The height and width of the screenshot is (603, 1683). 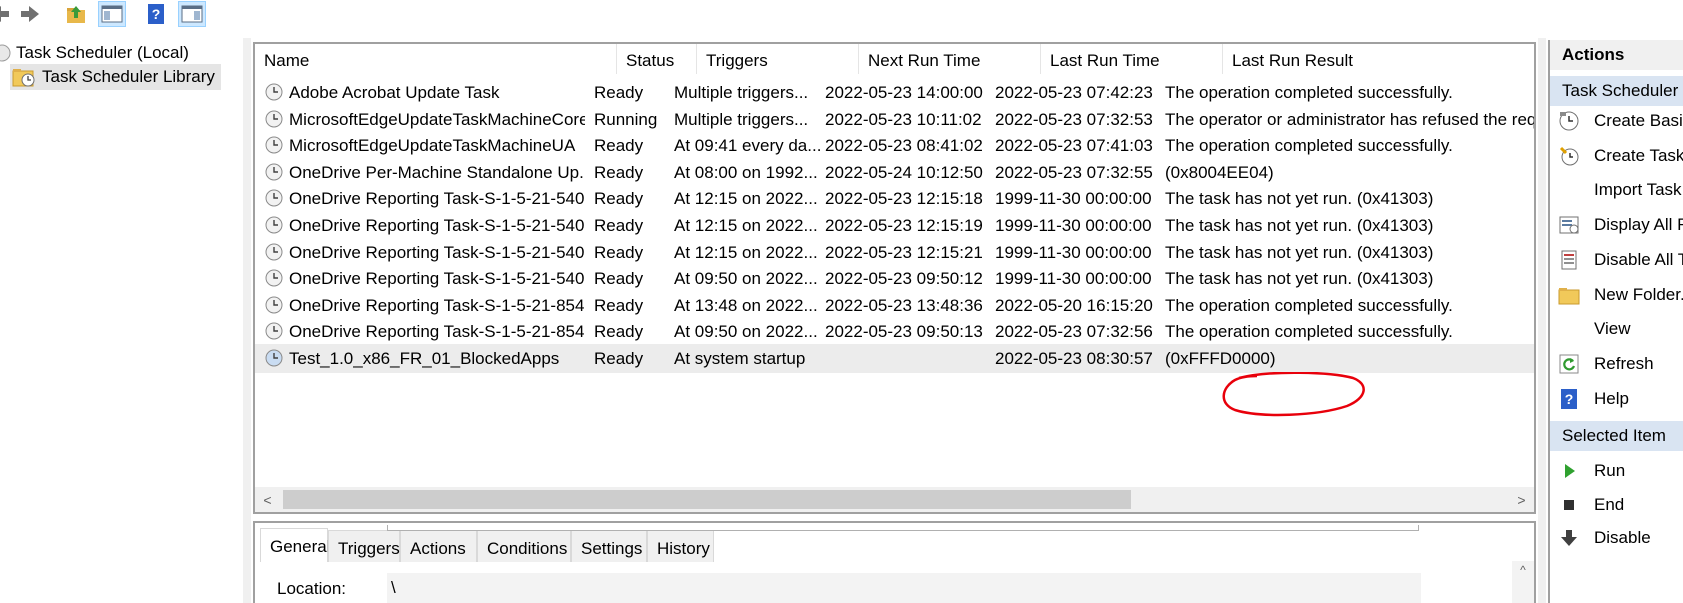 I want to click on cell-name: Adobe Acrobat Update Task, so click(x=394, y=92).